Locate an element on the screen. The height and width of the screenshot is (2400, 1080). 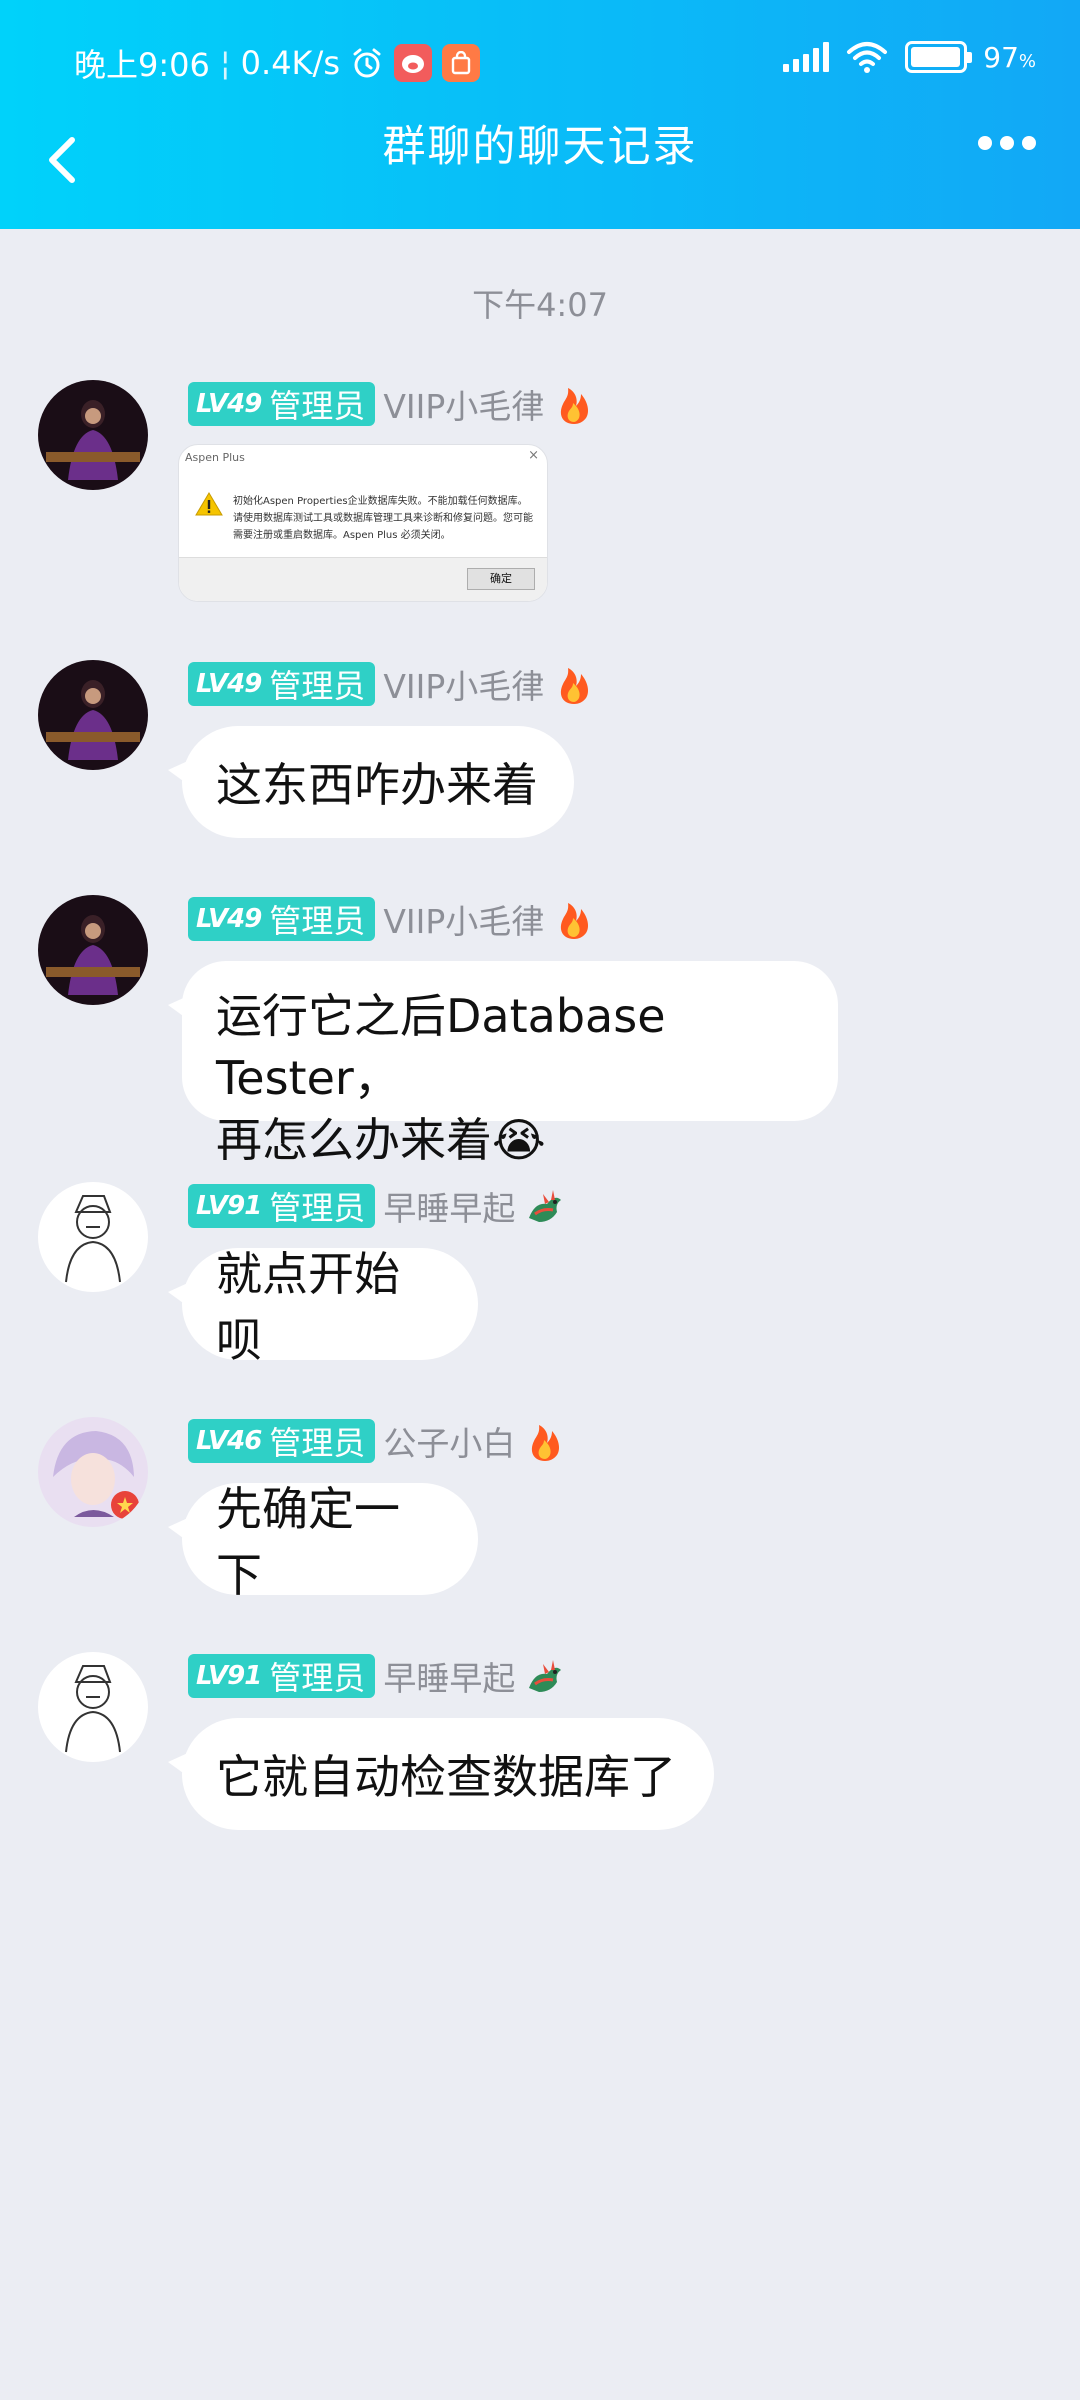
alarm-icon is located at coordinates (367, 63).